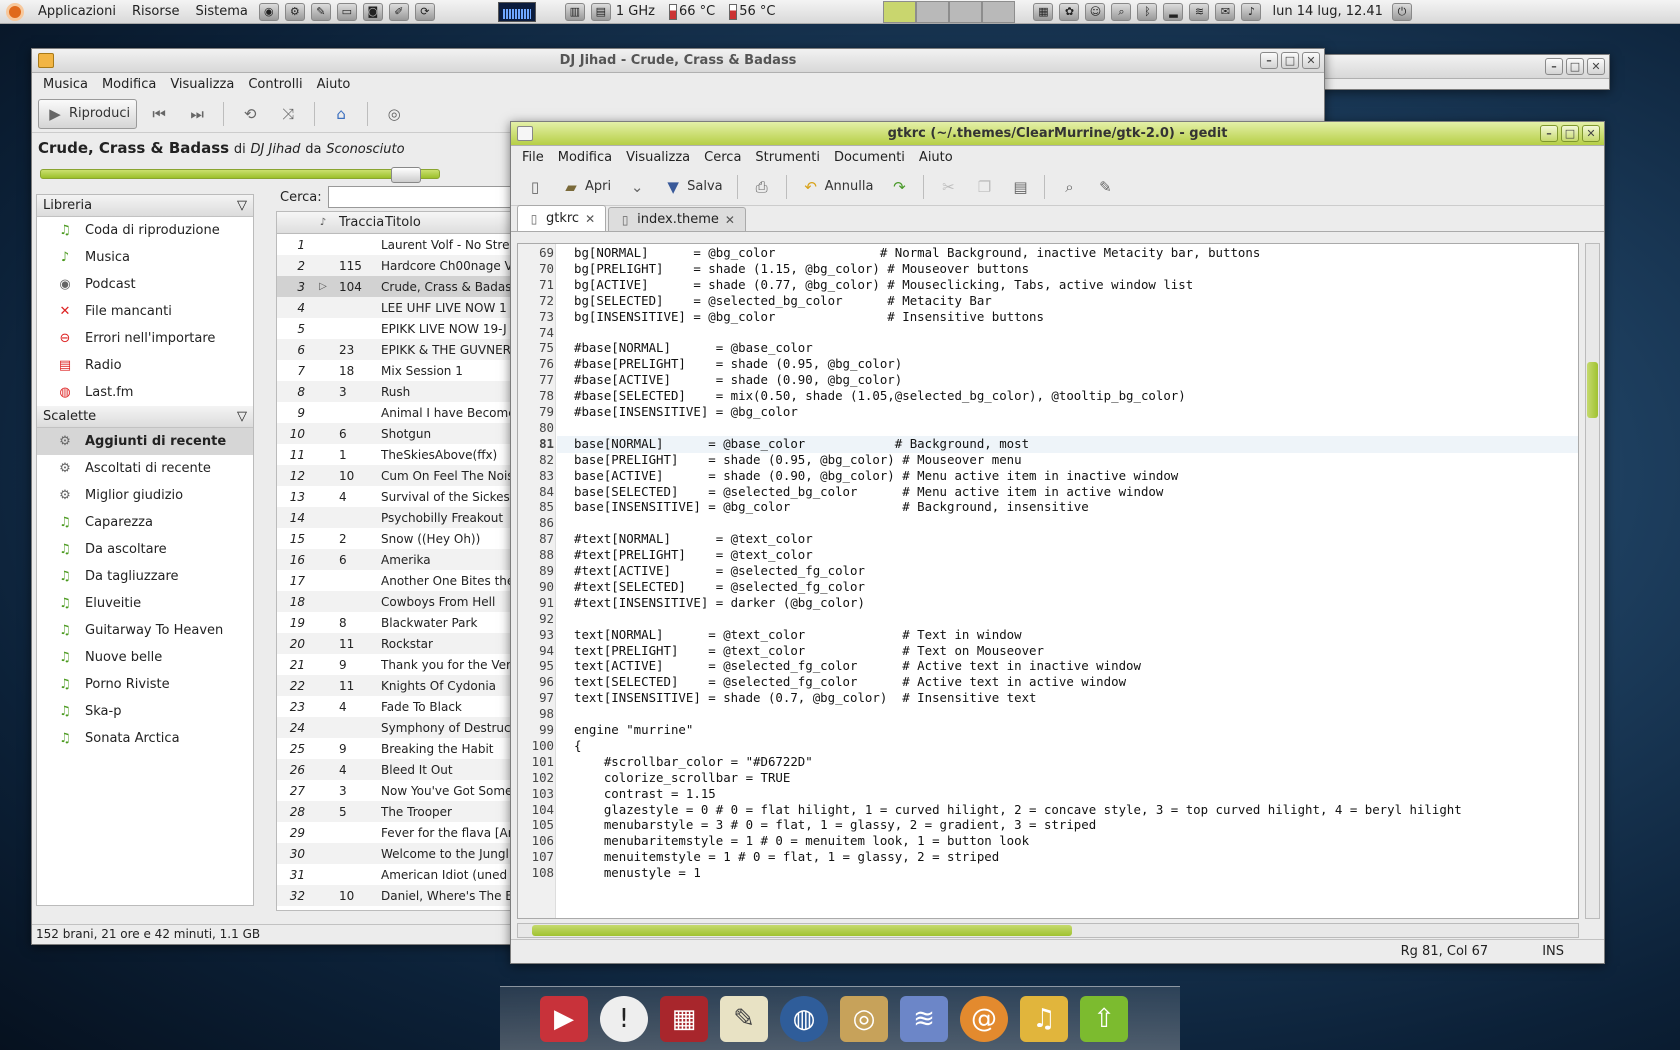 The image size is (1680, 1050). Describe the element at coordinates (396, 475) in the screenshot. I see `table-row: 12 10 Cum On Feel The Nois` at that location.